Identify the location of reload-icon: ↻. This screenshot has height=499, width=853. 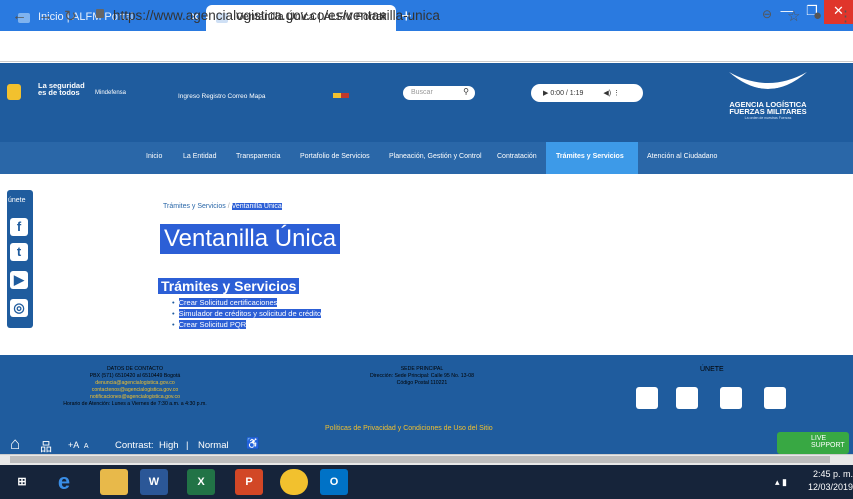
(70, 16).